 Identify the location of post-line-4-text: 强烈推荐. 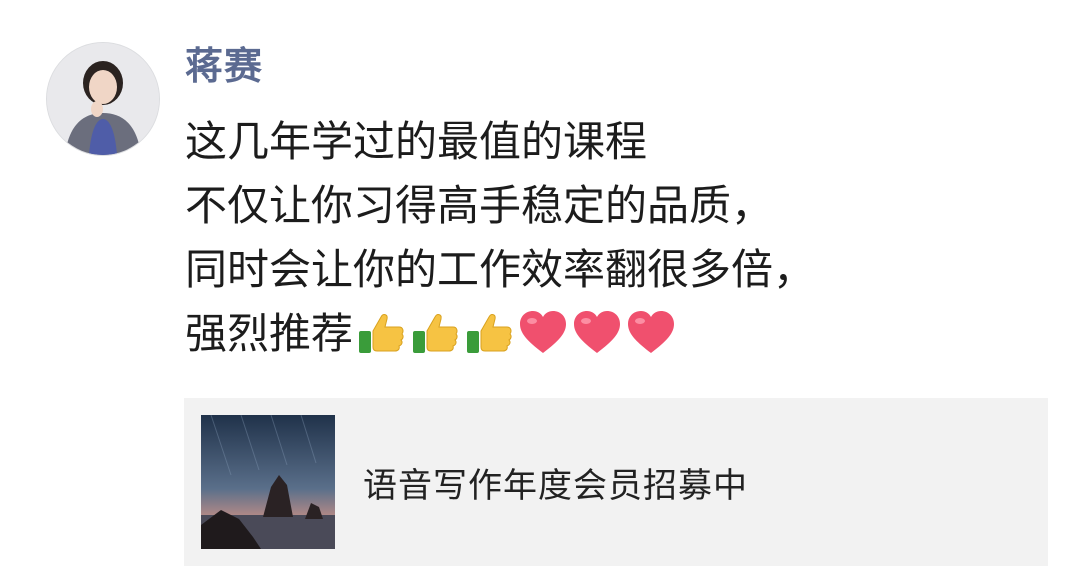
(269, 333).